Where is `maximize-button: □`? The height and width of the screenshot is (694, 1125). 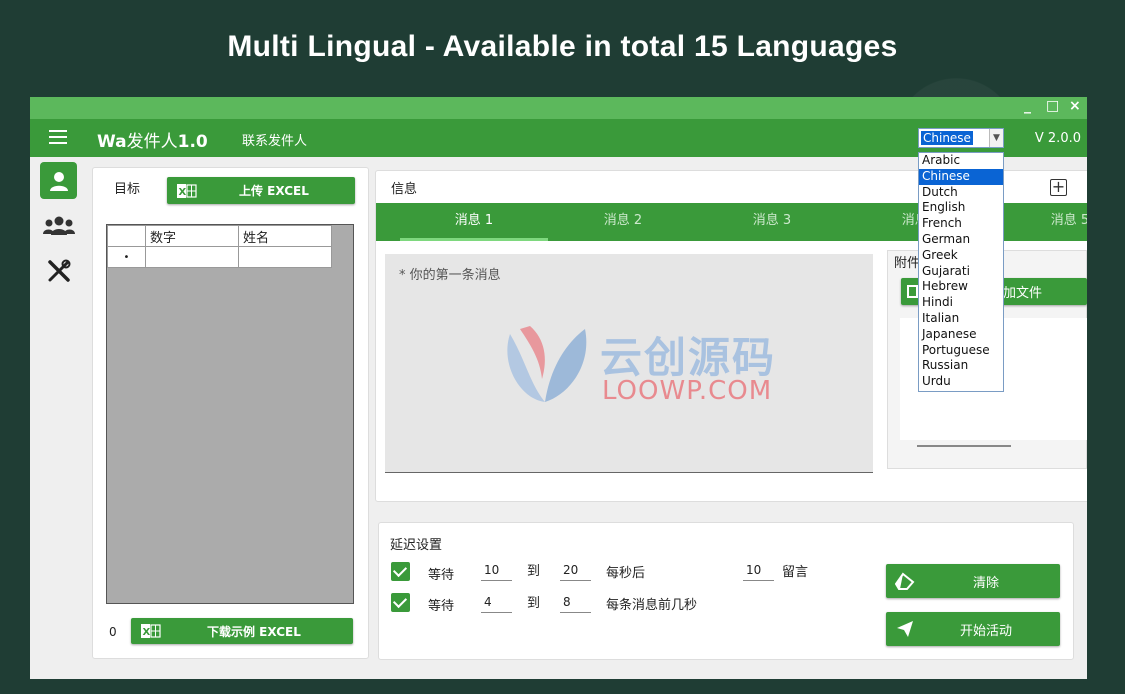
maximize-button: □ is located at coordinates (1052, 106).